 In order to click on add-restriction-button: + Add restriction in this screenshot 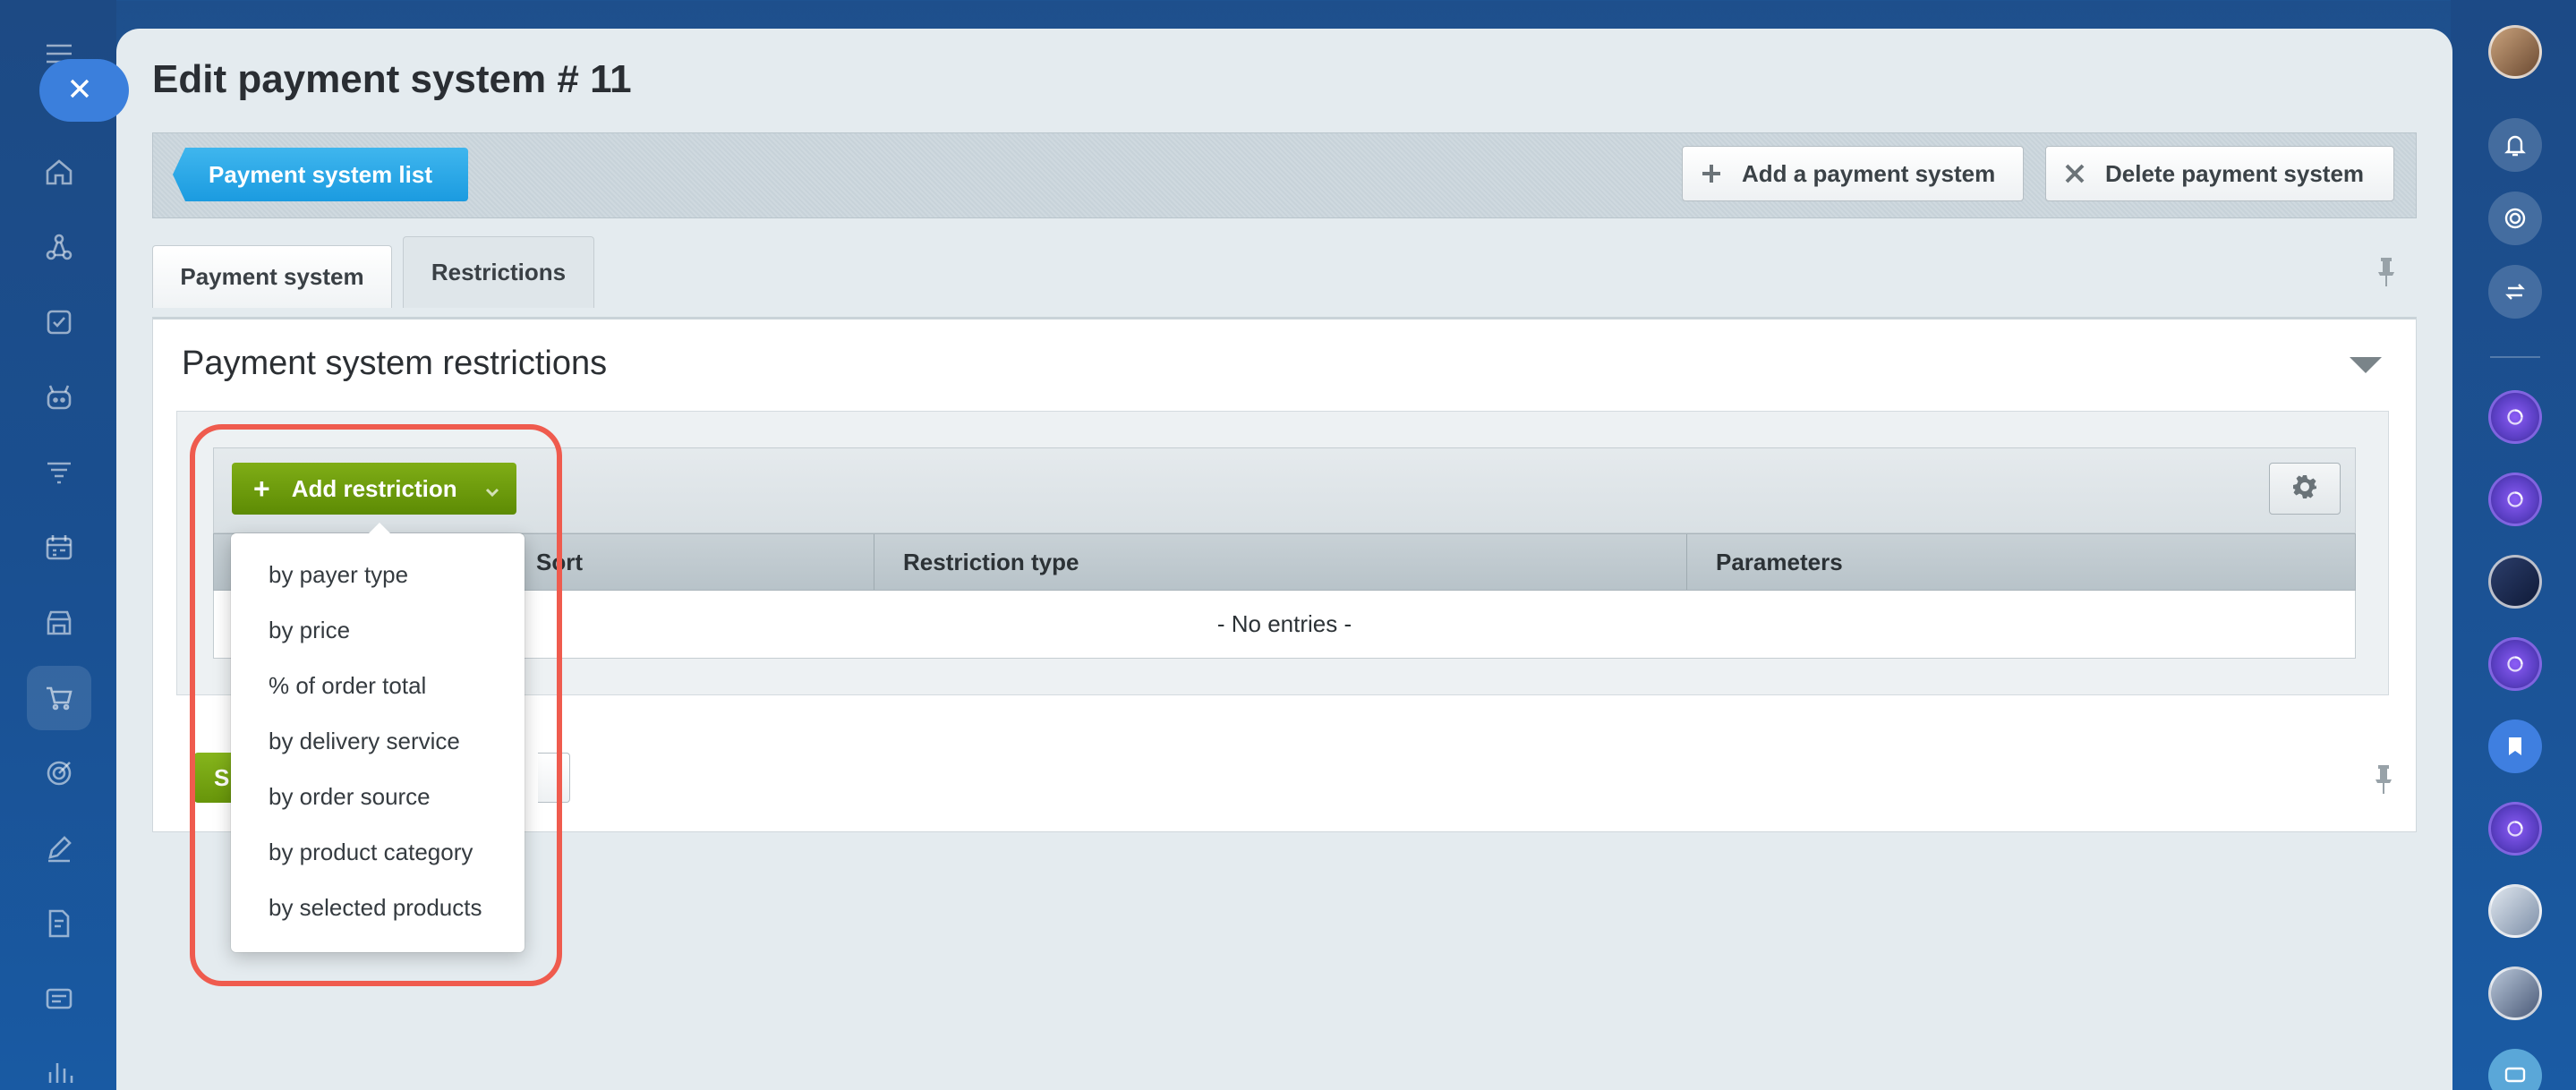, I will do `click(374, 489)`.